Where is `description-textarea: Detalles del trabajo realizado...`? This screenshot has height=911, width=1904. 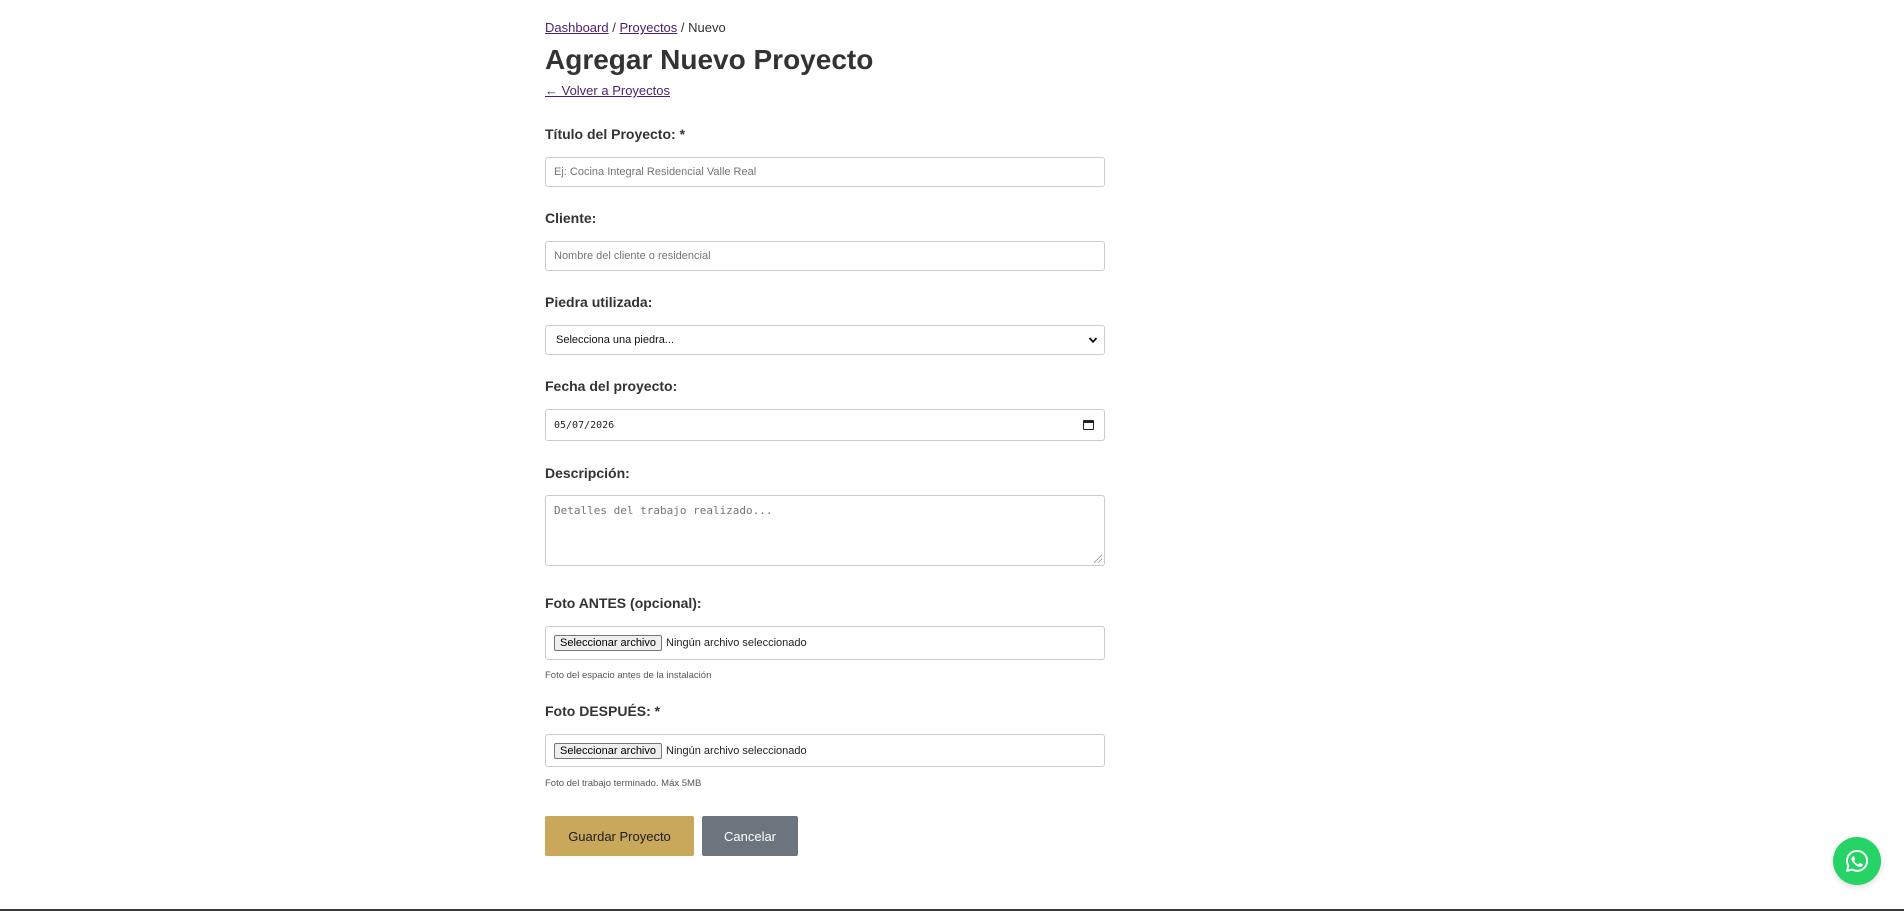
description-textarea: Detalles del trabajo realizado... is located at coordinates (825, 530).